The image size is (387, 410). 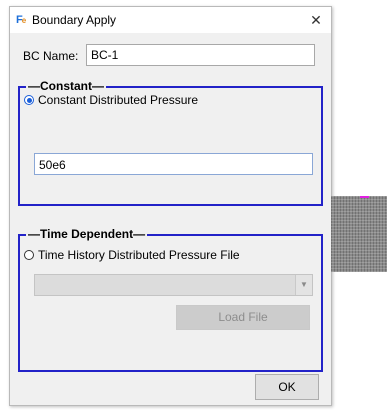 I want to click on constant-pressure-radio, so click(x=29, y=100).